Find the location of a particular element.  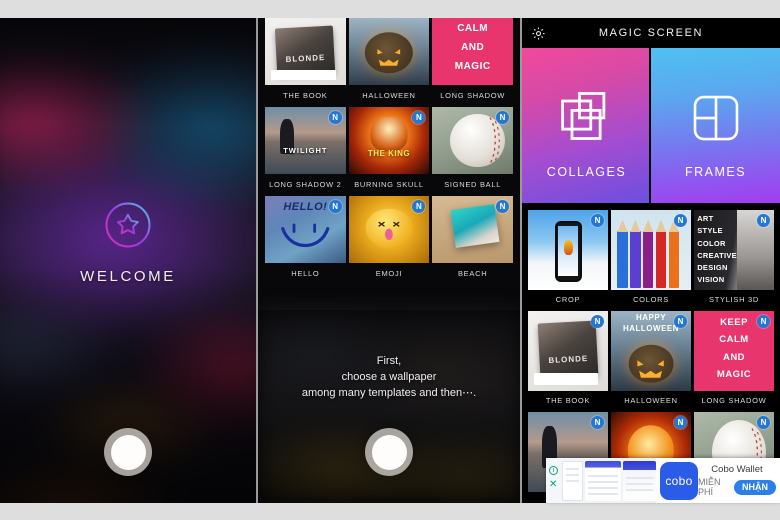

template-thumbnail: HAPPY HALLOWEEN N is located at coordinates (651, 351).